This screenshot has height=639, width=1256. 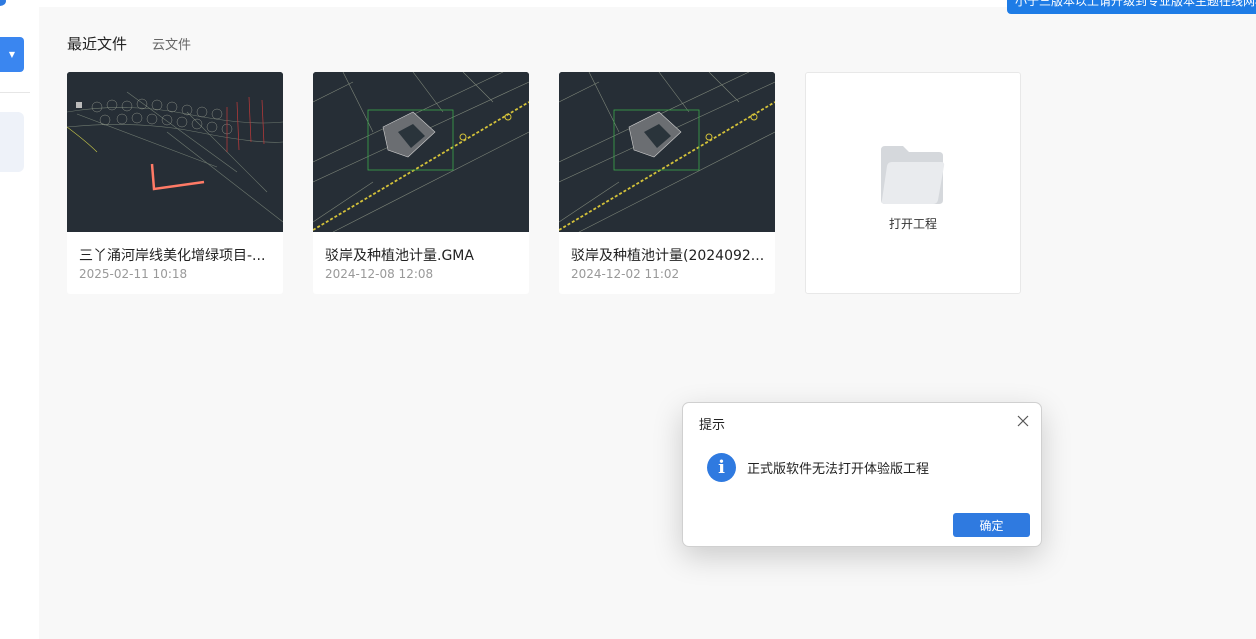 What do you see at coordinates (991, 525) in the screenshot?
I see `ok-button: 确定` at bounding box center [991, 525].